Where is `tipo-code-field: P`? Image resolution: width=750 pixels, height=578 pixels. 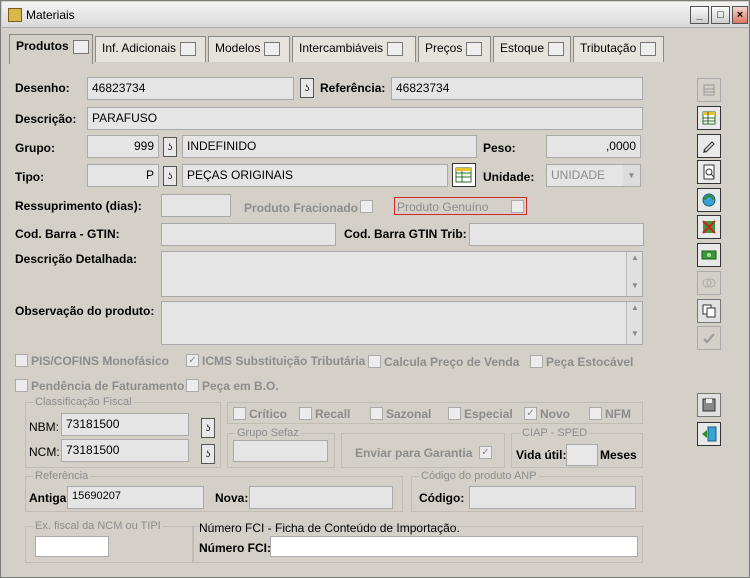 tipo-code-field: P is located at coordinates (123, 175).